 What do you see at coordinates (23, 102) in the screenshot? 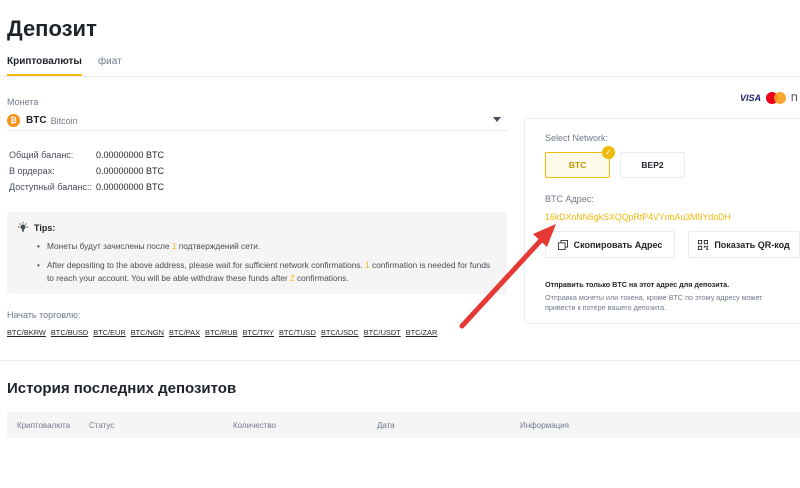
I see `coin-label: Монета` at bounding box center [23, 102].